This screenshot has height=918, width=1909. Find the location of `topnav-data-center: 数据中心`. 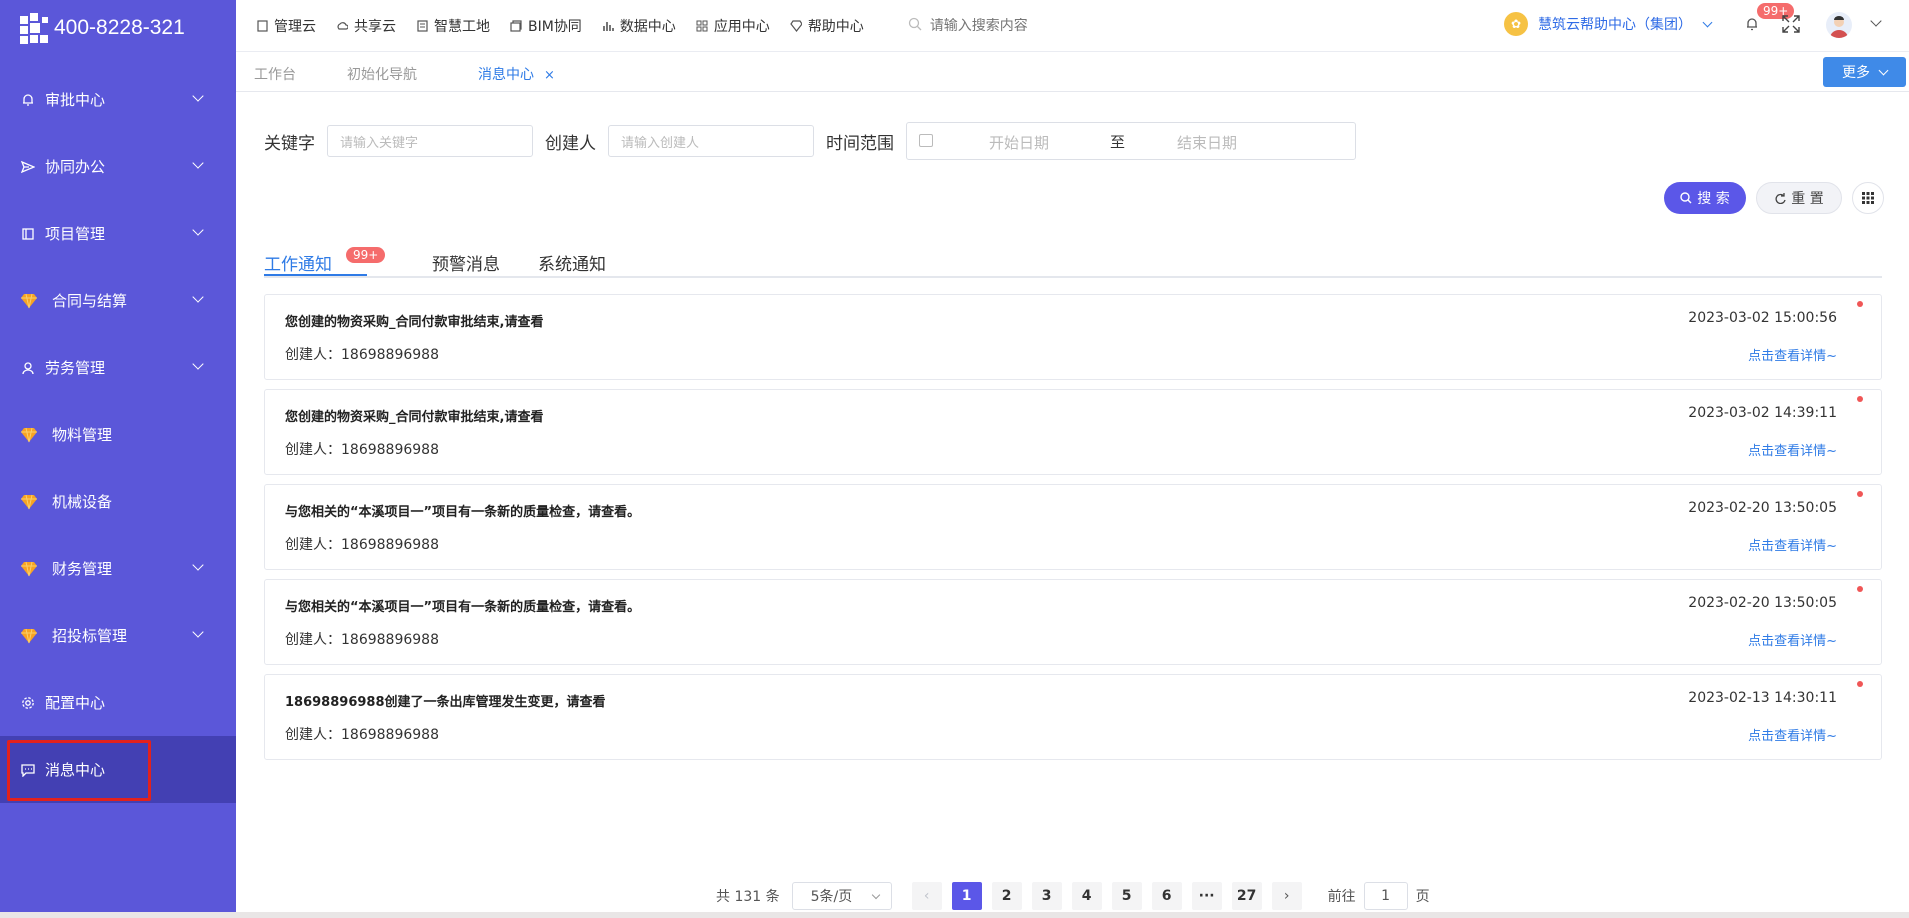

topnav-data-center: 数据中心 is located at coordinates (639, 26).